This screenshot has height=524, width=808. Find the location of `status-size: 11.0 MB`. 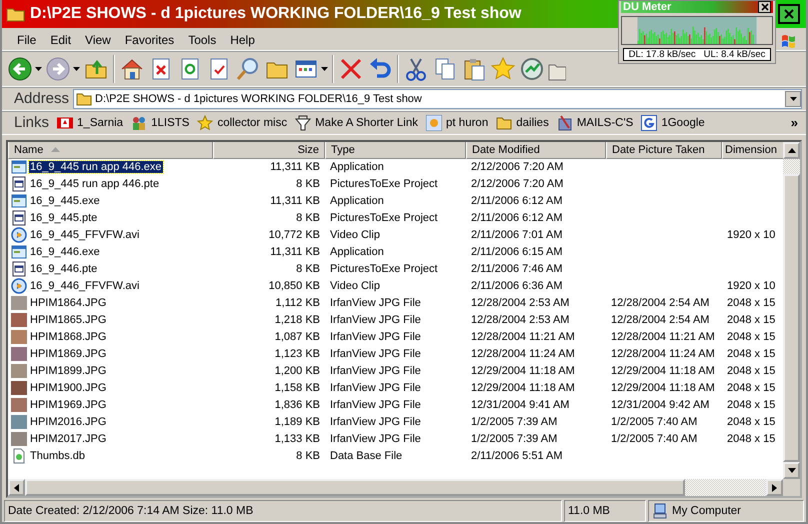

status-size: 11.0 MB is located at coordinates (605, 511).